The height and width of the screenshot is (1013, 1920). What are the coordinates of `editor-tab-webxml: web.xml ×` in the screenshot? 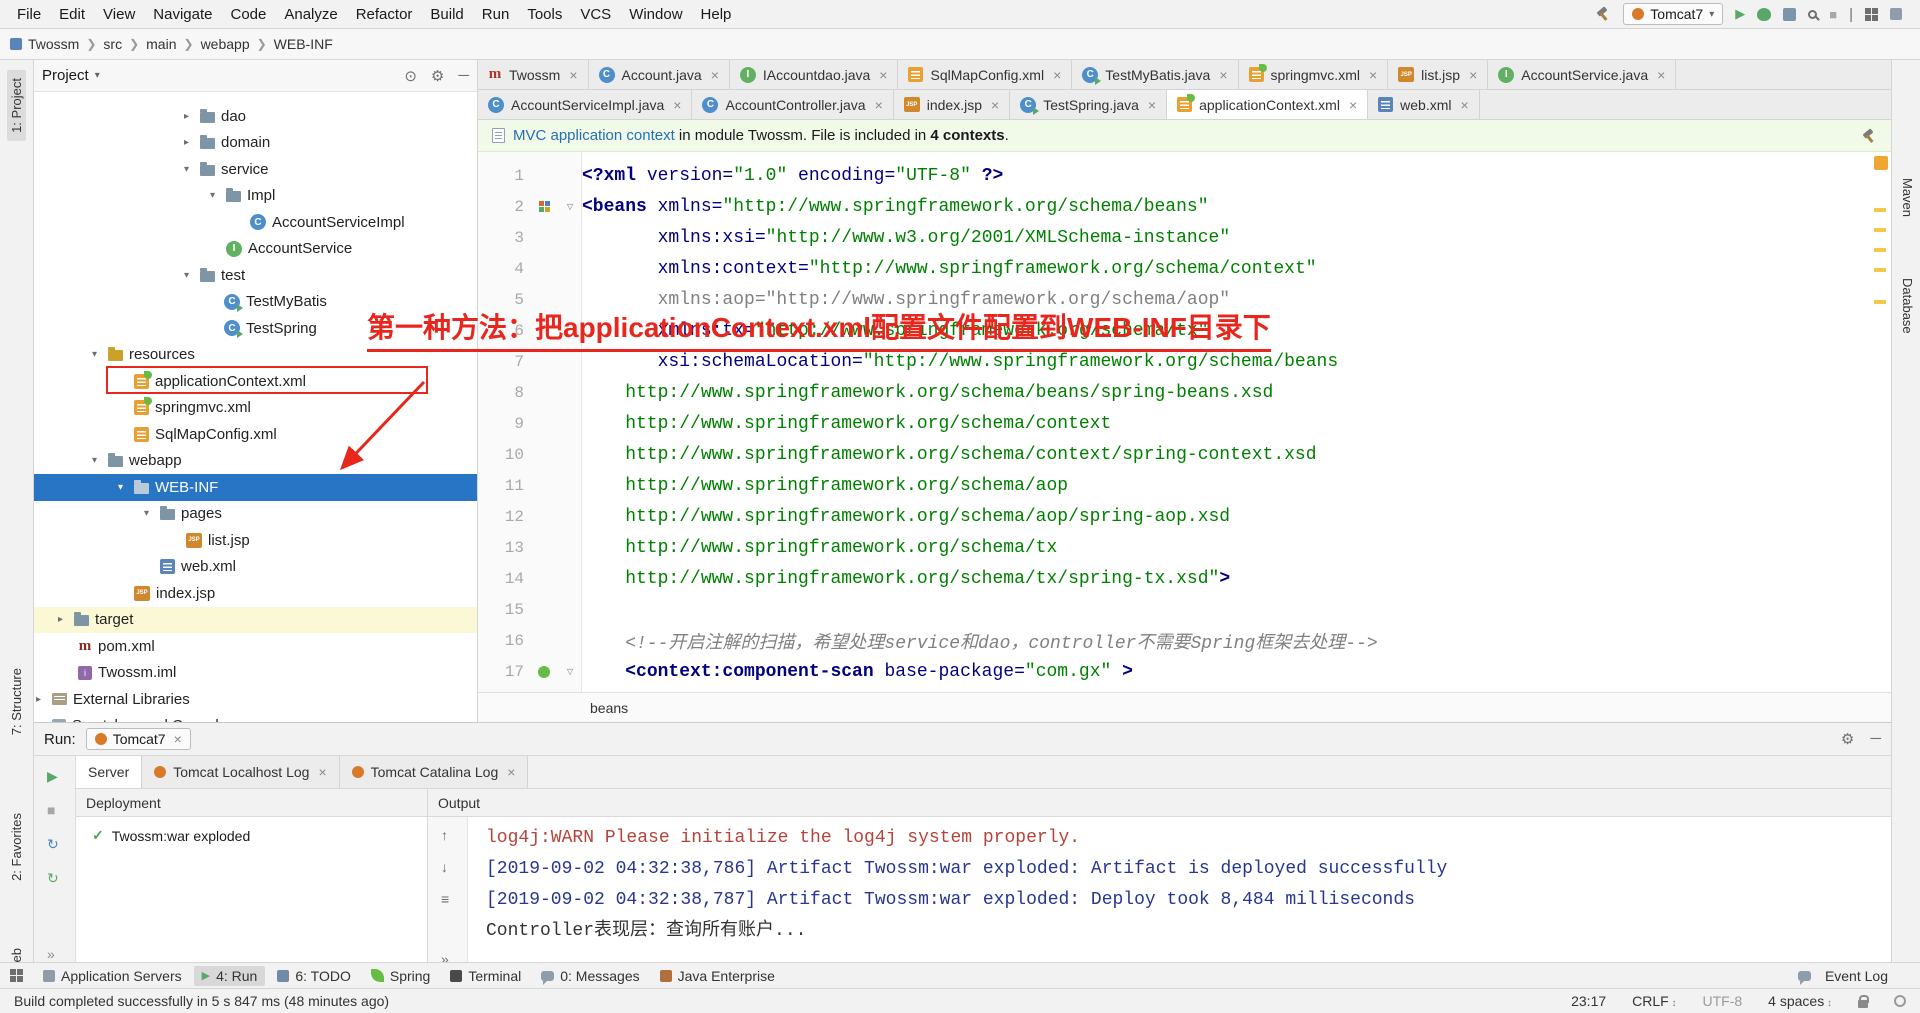 It's located at (1424, 104).